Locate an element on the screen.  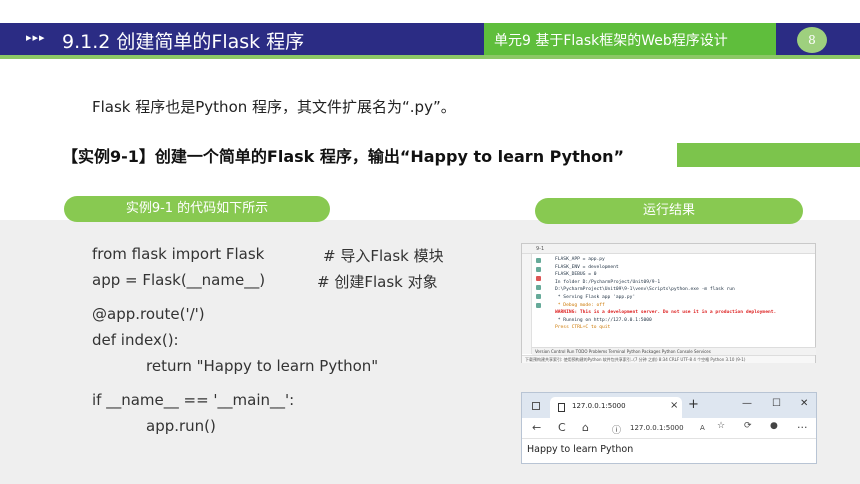
more-icon: ··· is located at coordinates (802, 427).